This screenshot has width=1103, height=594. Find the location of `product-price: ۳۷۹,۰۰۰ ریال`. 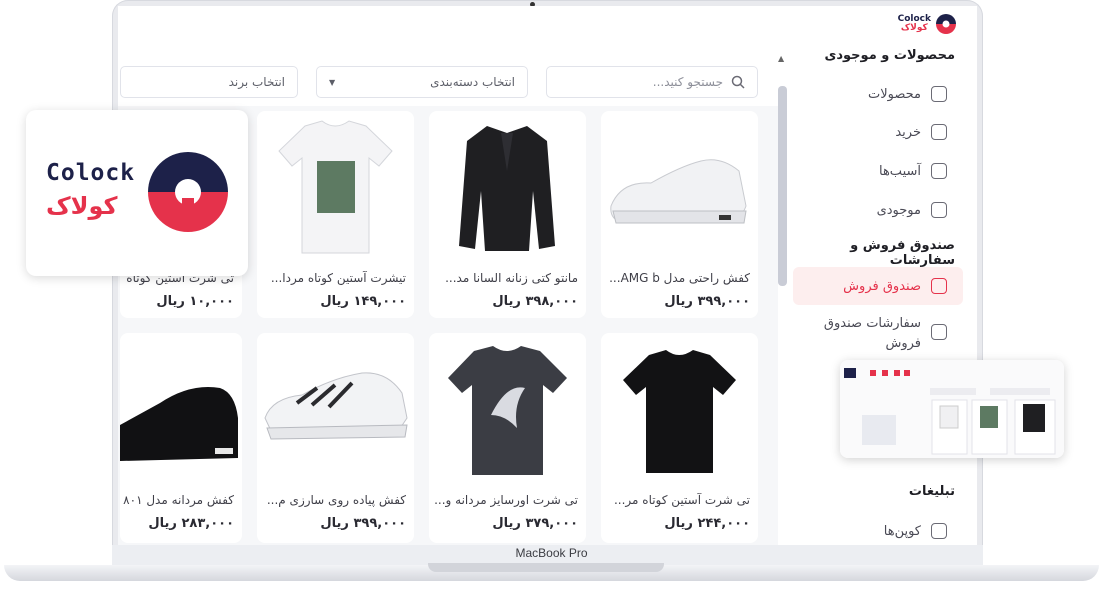

product-price: ۳۷۹,۰۰۰ ریال is located at coordinates (535, 523).